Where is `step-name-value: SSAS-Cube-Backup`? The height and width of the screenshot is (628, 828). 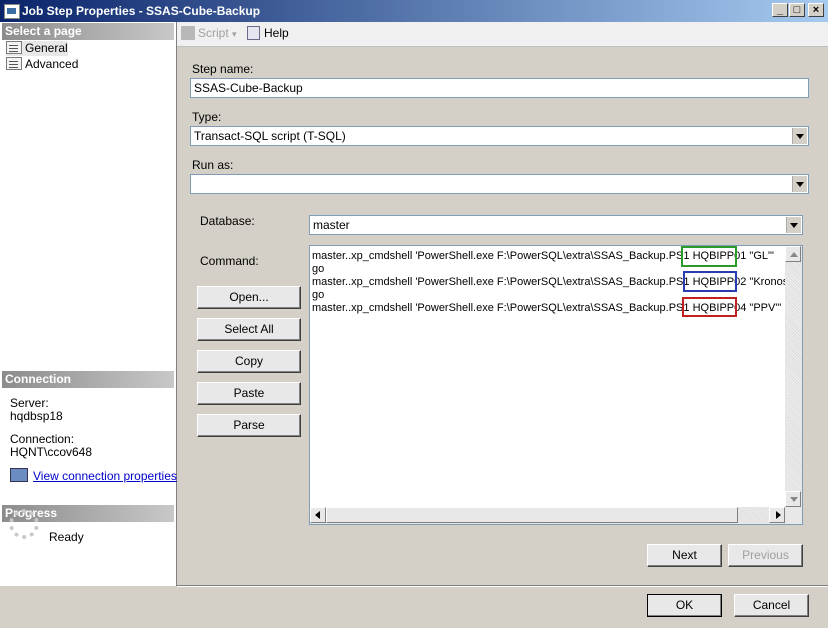 step-name-value: SSAS-Cube-Backup is located at coordinates (248, 88).